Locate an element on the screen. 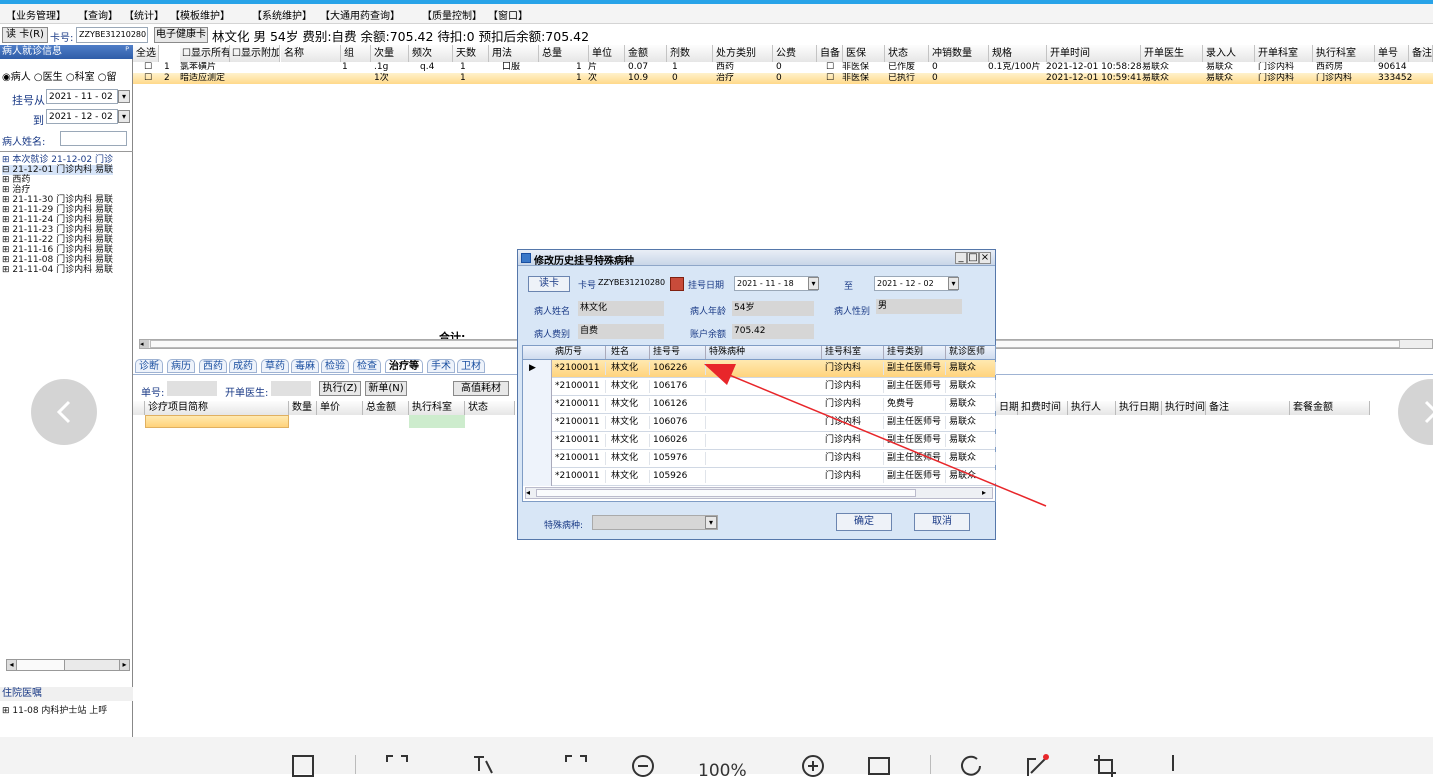 The image size is (1433, 781). rotate-icon is located at coordinates (971, 766).